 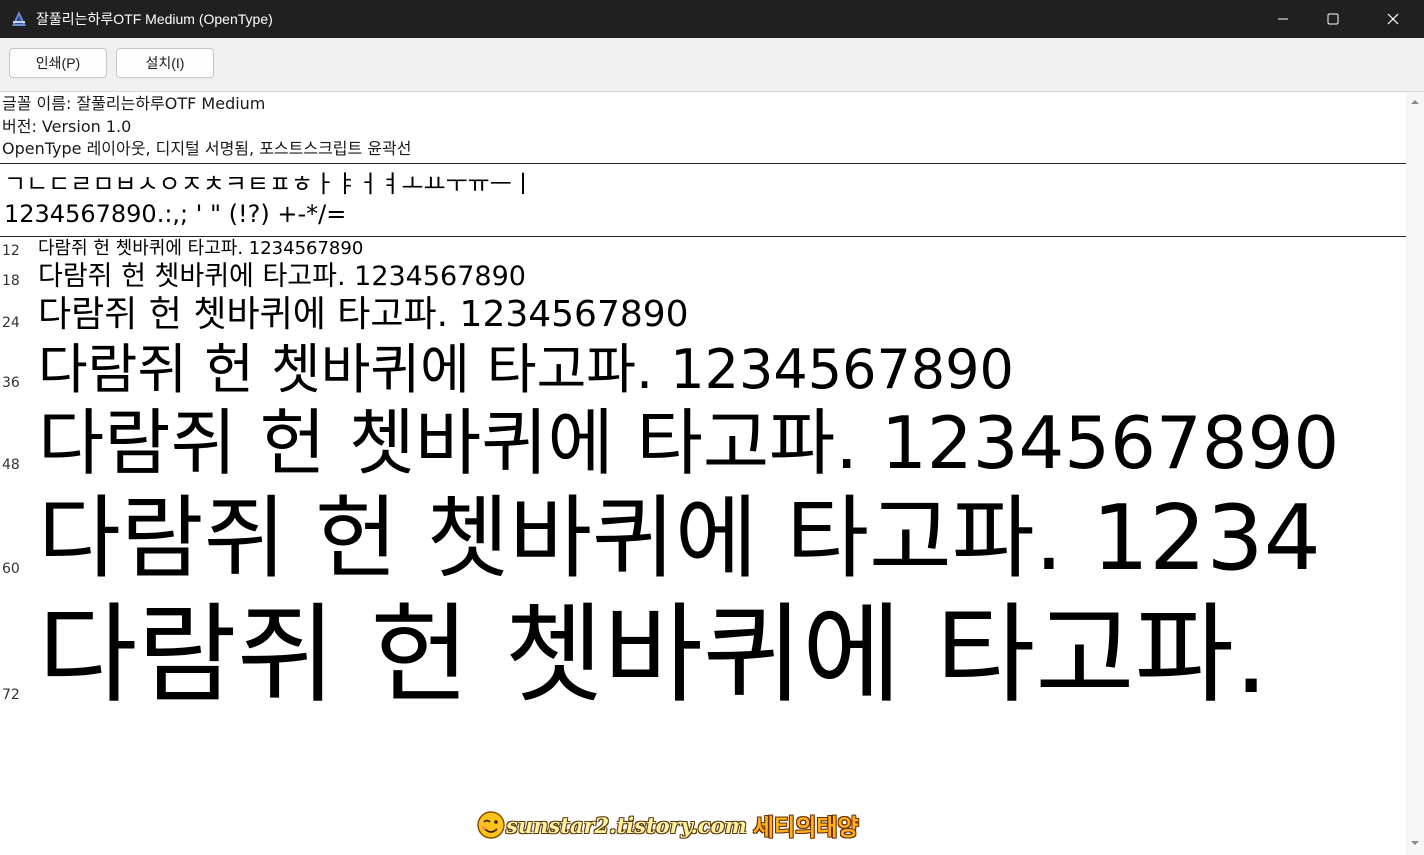 What do you see at coordinates (679, 538) in the screenshot?
I see `sample-text: 다람쥐 헌 쳇바퀴에 타고파. 1234` at bounding box center [679, 538].